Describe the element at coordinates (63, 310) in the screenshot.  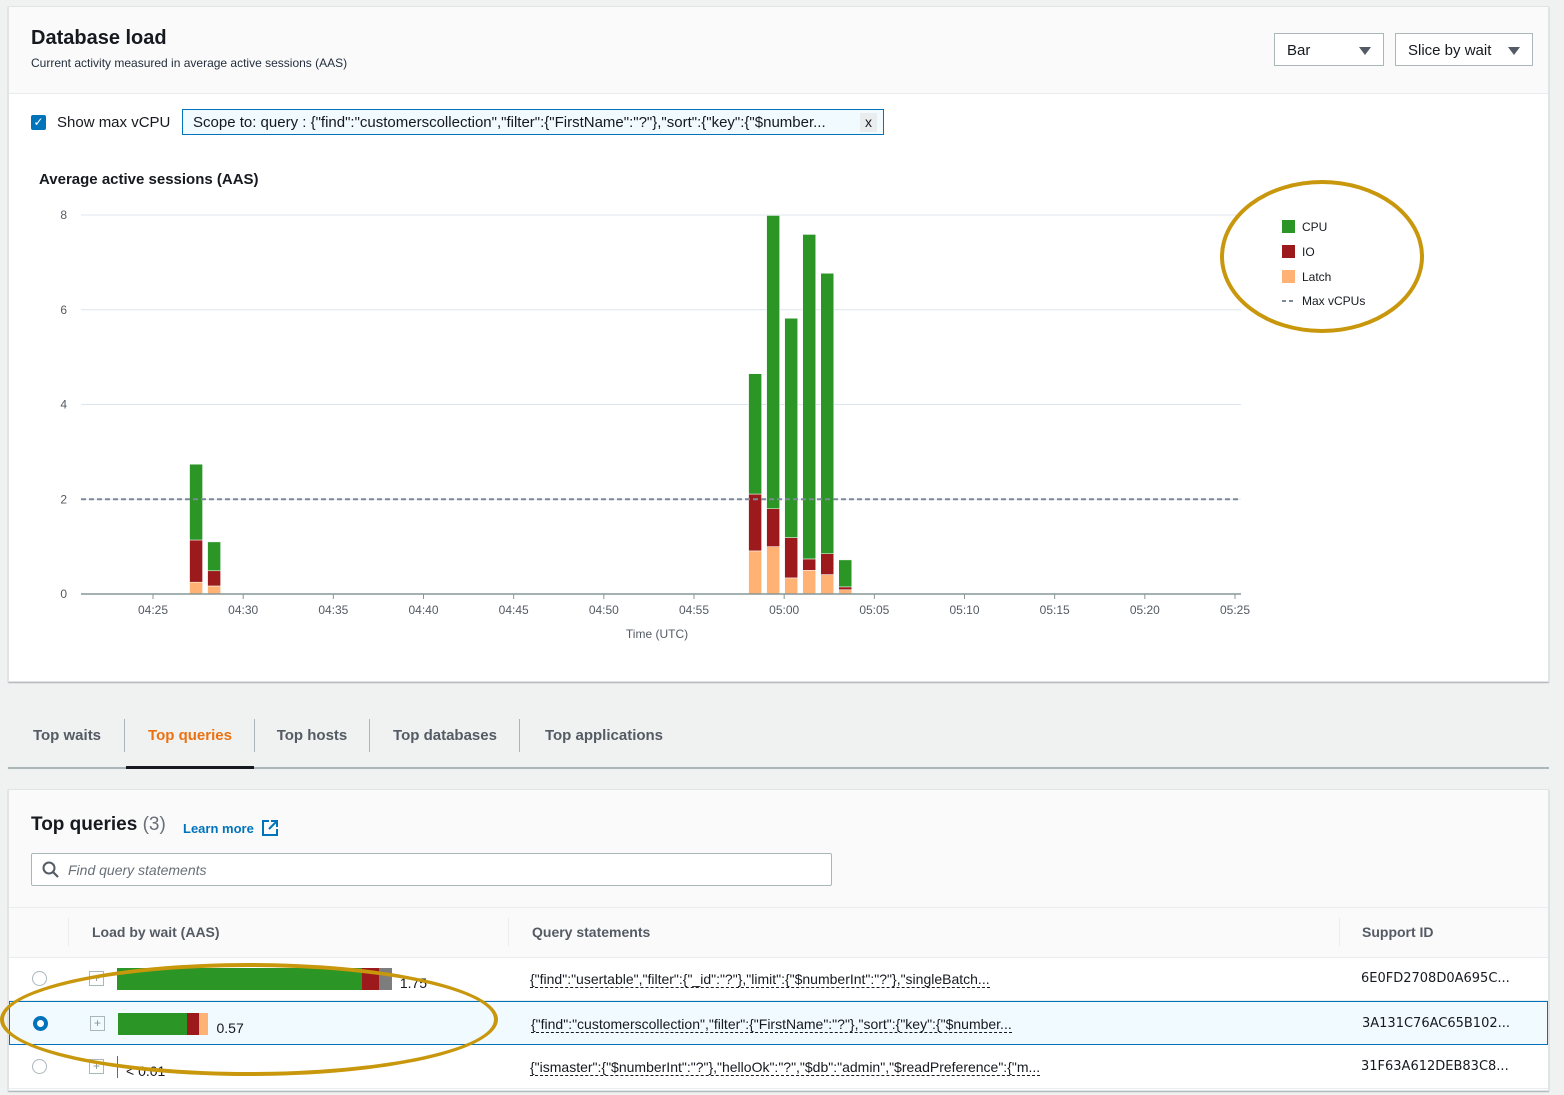
I see `y-tick-label: 6` at that location.